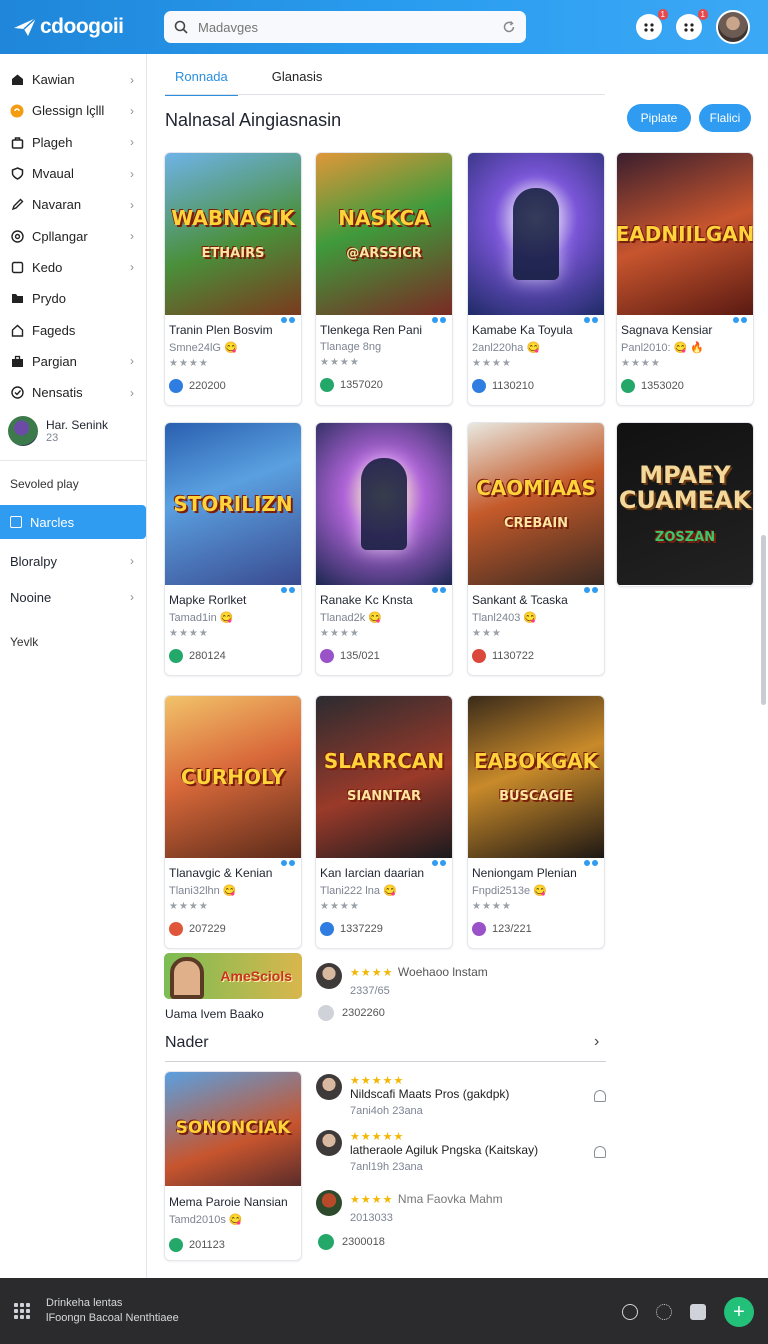 The height and width of the screenshot is (1344, 768). Describe the element at coordinates (652, 24) in the screenshot. I see `gamepad-notification-button: 1` at that location.